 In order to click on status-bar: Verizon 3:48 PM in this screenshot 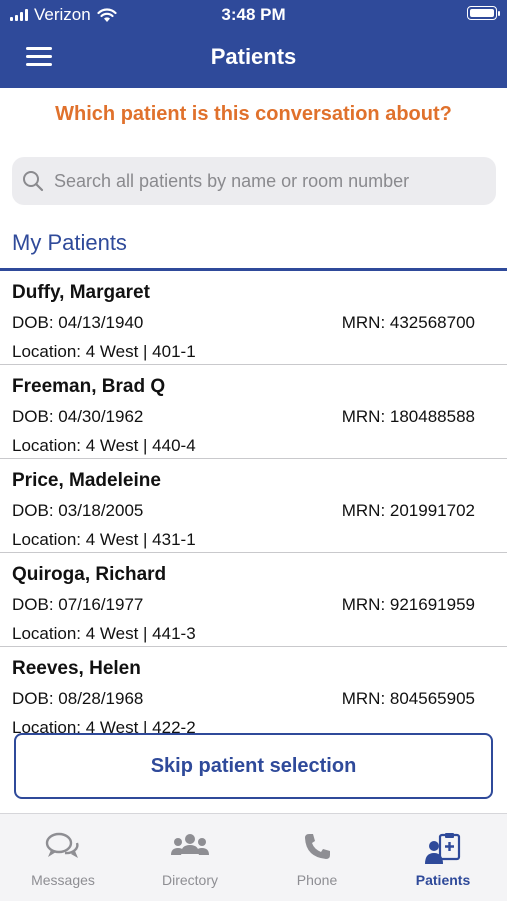, I will do `click(253, 15)`.